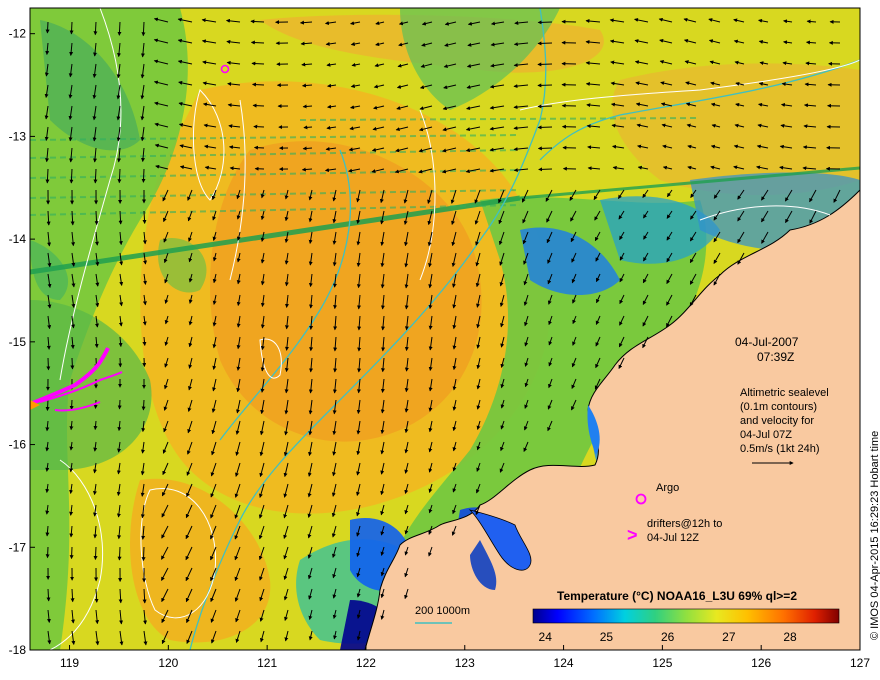  What do you see at coordinates (267, 663) in the screenshot?
I see `lon-tick-label: 121` at bounding box center [267, 663].